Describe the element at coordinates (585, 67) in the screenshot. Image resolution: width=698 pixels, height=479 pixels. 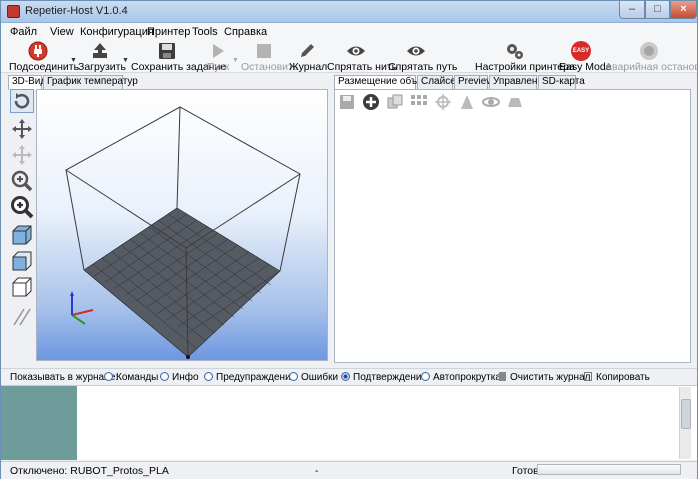
I see `easy-mode-label: Easy Mode` at that location.